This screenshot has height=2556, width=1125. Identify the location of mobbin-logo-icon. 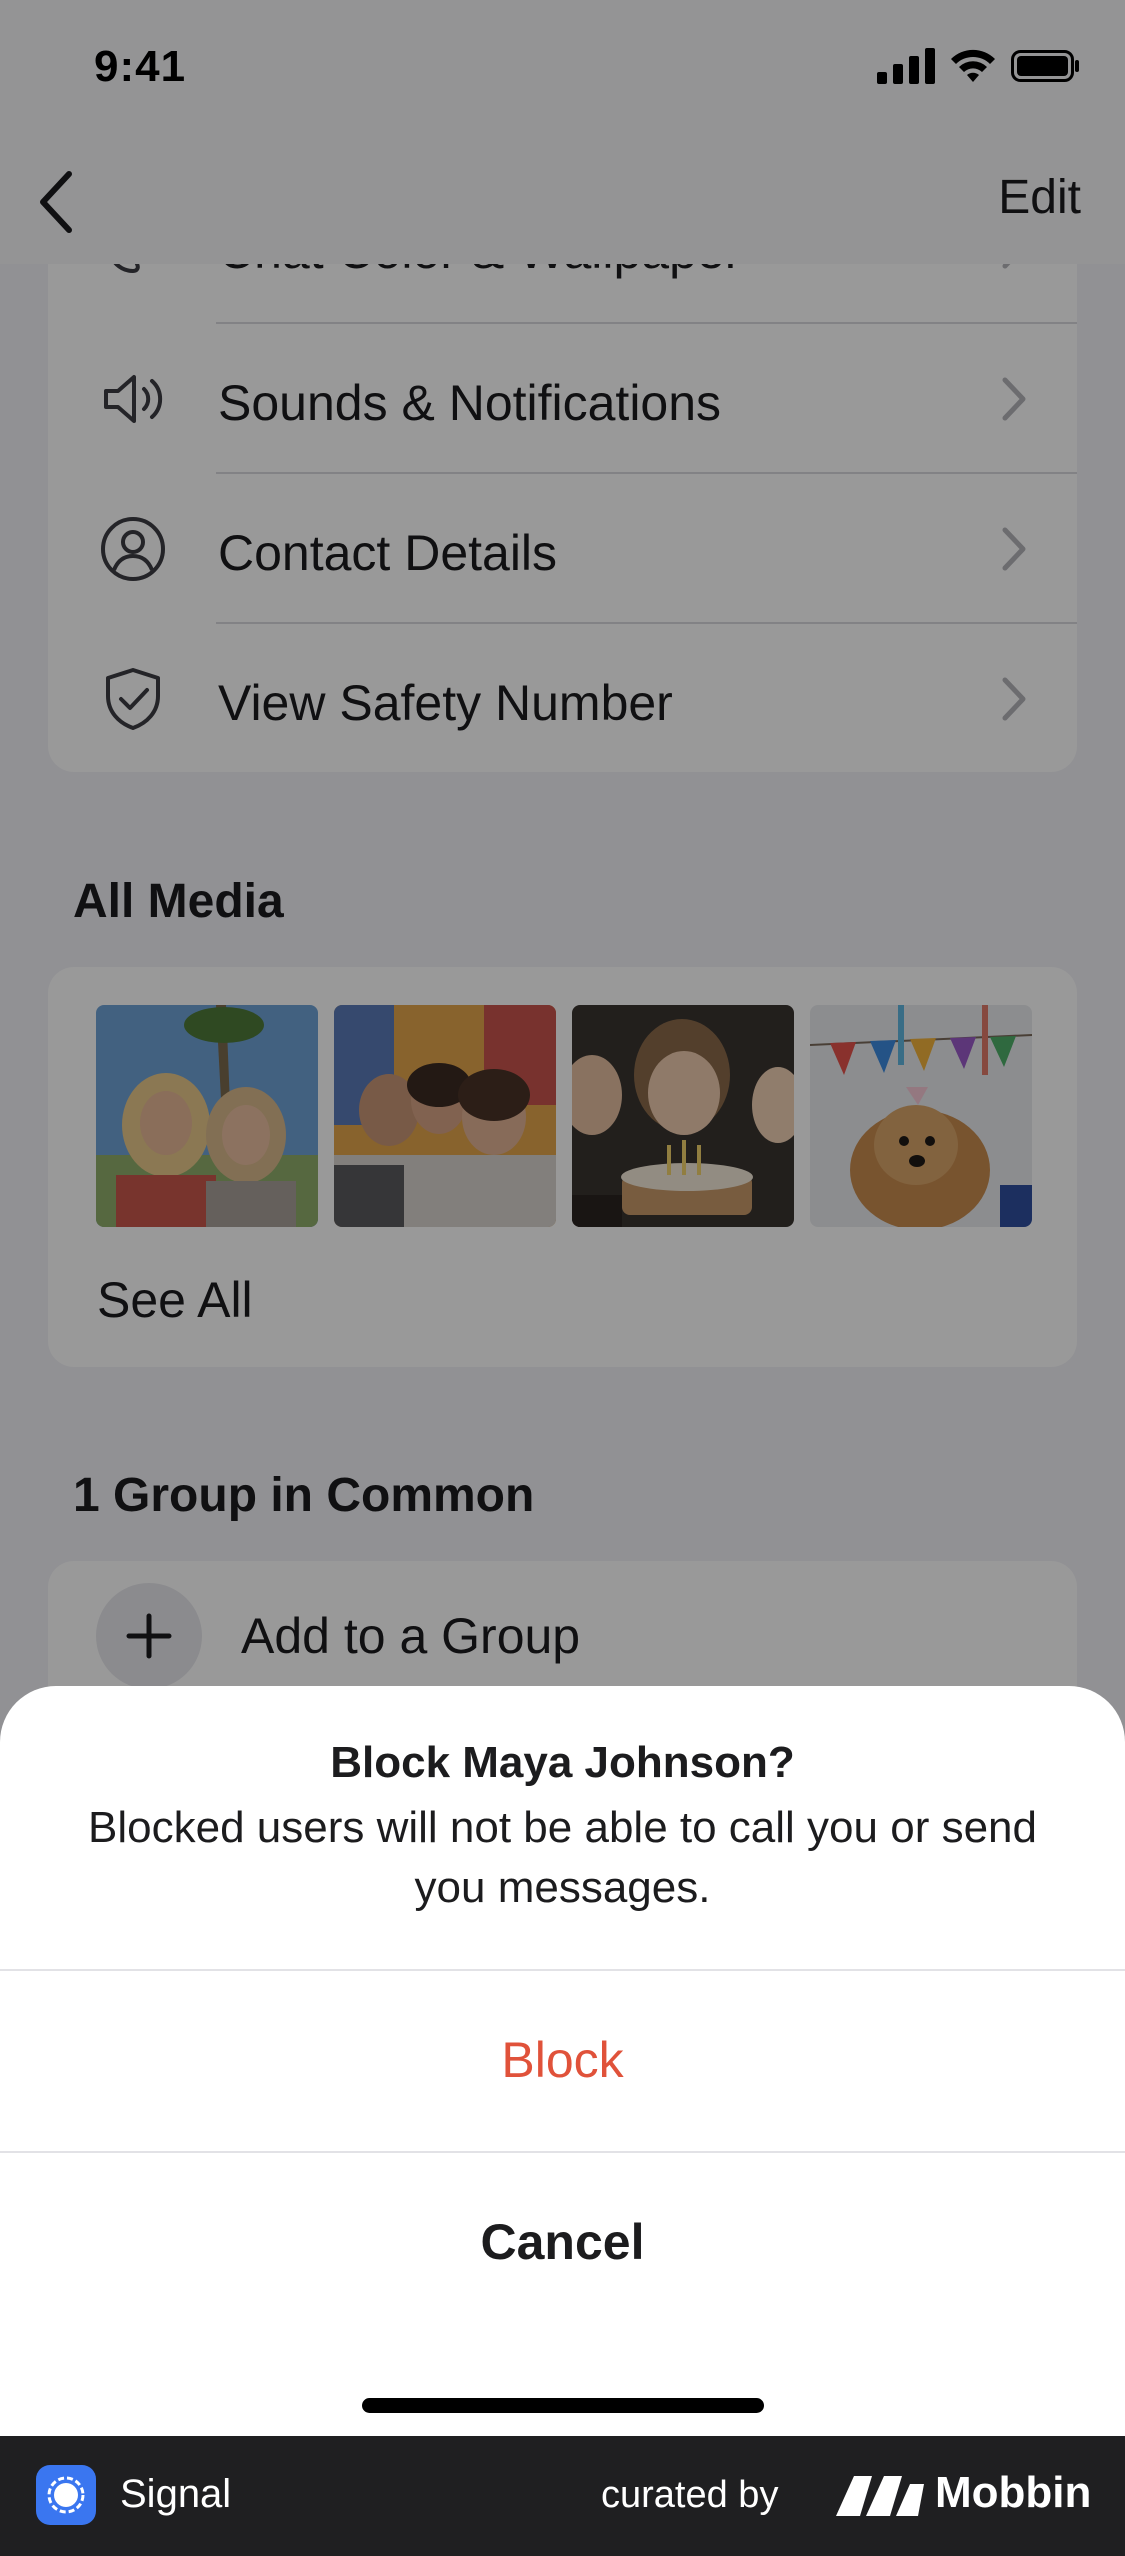
(880, 2496).